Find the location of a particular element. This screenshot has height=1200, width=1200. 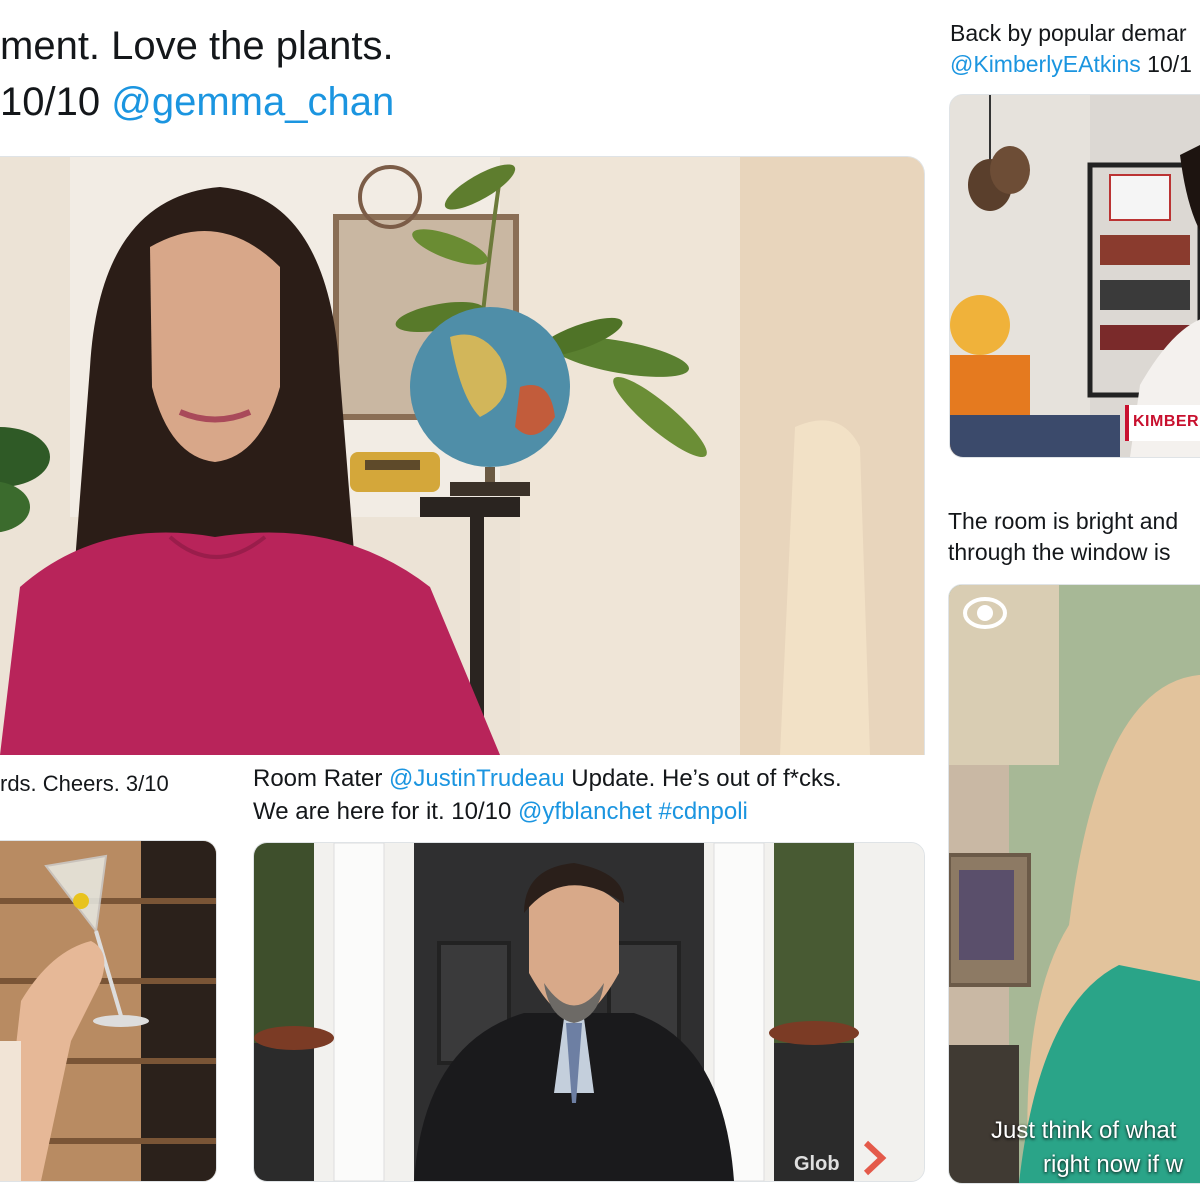

tweet-line: ment. Love the plants. is located at coordinates (197, 46).